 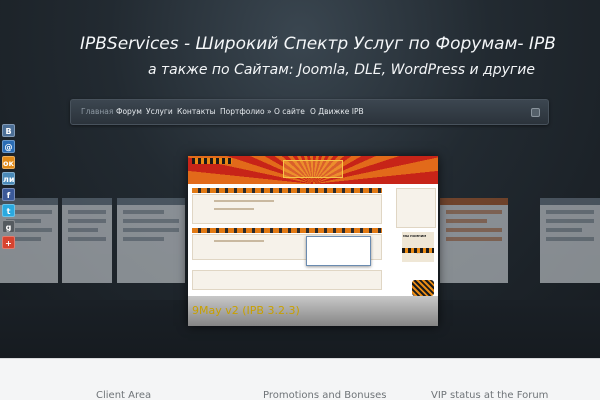 What do you see at coordinates (8, 178) in the screenshot?
I see `liveinternet-icon: ли` at bounding box center [8, 178].